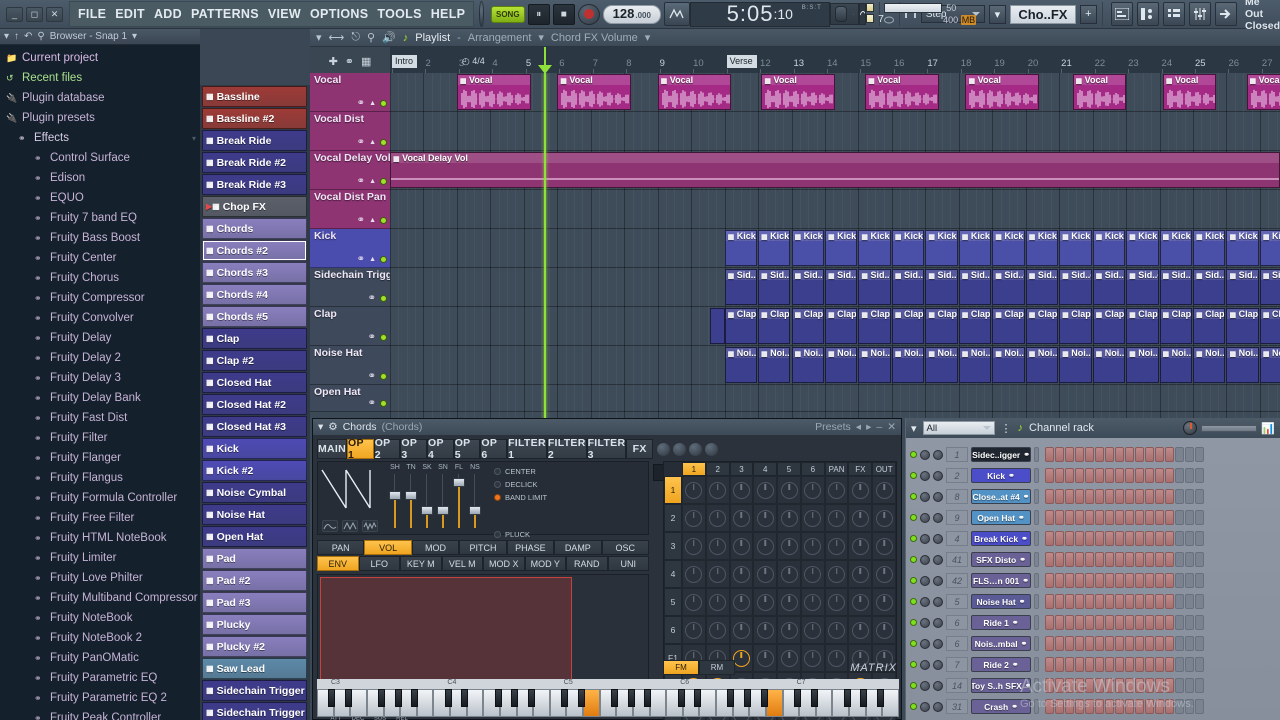 Image resolution: width=1280 pixels, height=720 pixels. Describe the element at coordinates (462, 563) in the screenshot. I see `mod-tab-vel-m: VEL M` at that location.